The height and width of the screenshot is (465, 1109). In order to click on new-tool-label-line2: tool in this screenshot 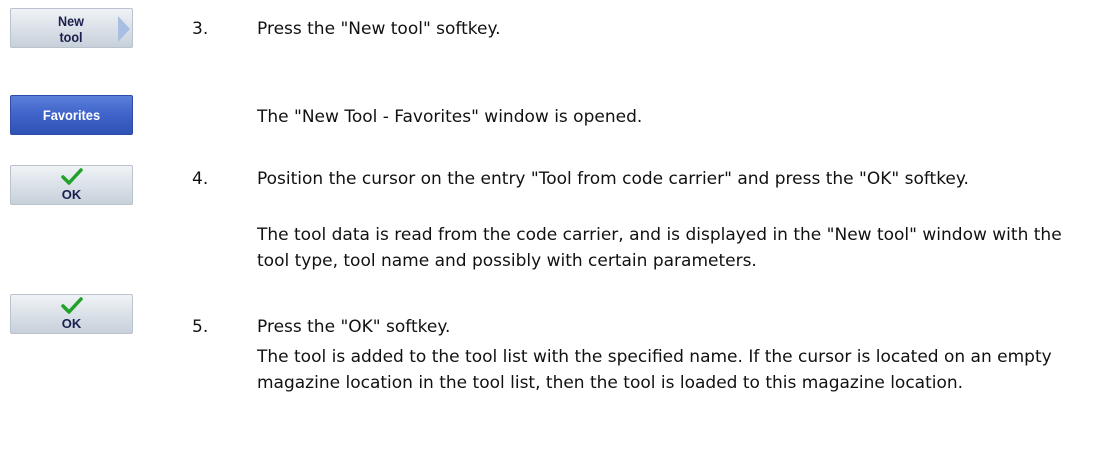, I will do `click(71, 37)`.